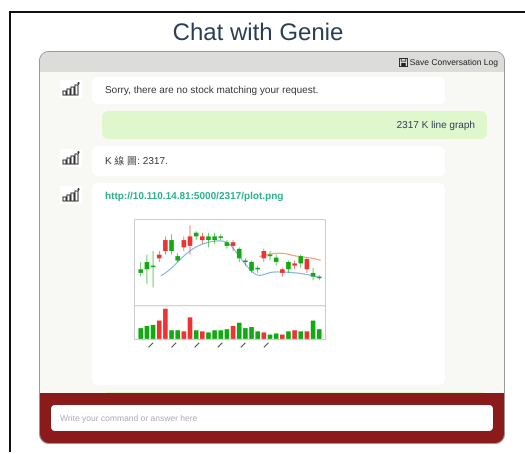 Image resolution: width=525 pixels, height=454 pixels. I want to click on bot-message: Sorry, there are no stock matching your request., so click(268, 90).